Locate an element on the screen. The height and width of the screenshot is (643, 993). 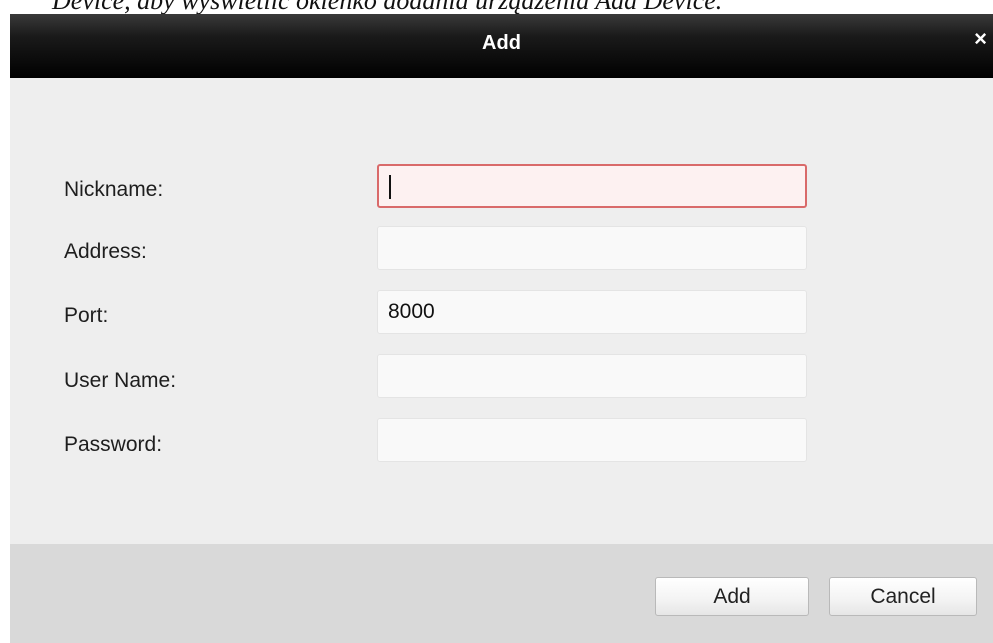
add-button: Add is located at coordinates (732, 596).